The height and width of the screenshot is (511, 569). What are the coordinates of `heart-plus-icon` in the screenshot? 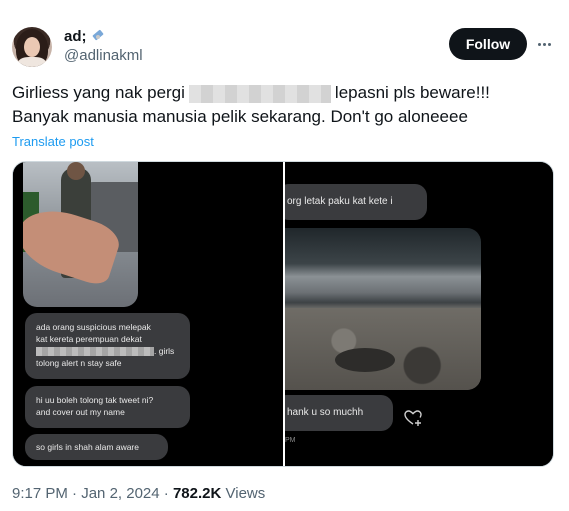 It's located at (413, 418).